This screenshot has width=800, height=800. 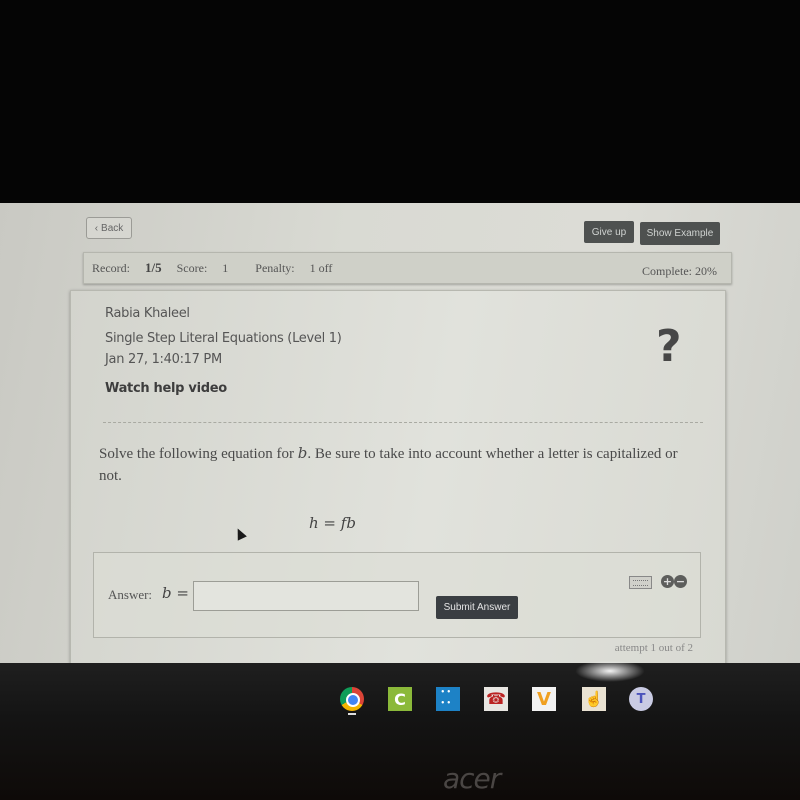 I want to click on teams-icon: T, so click(x=641, y=699).